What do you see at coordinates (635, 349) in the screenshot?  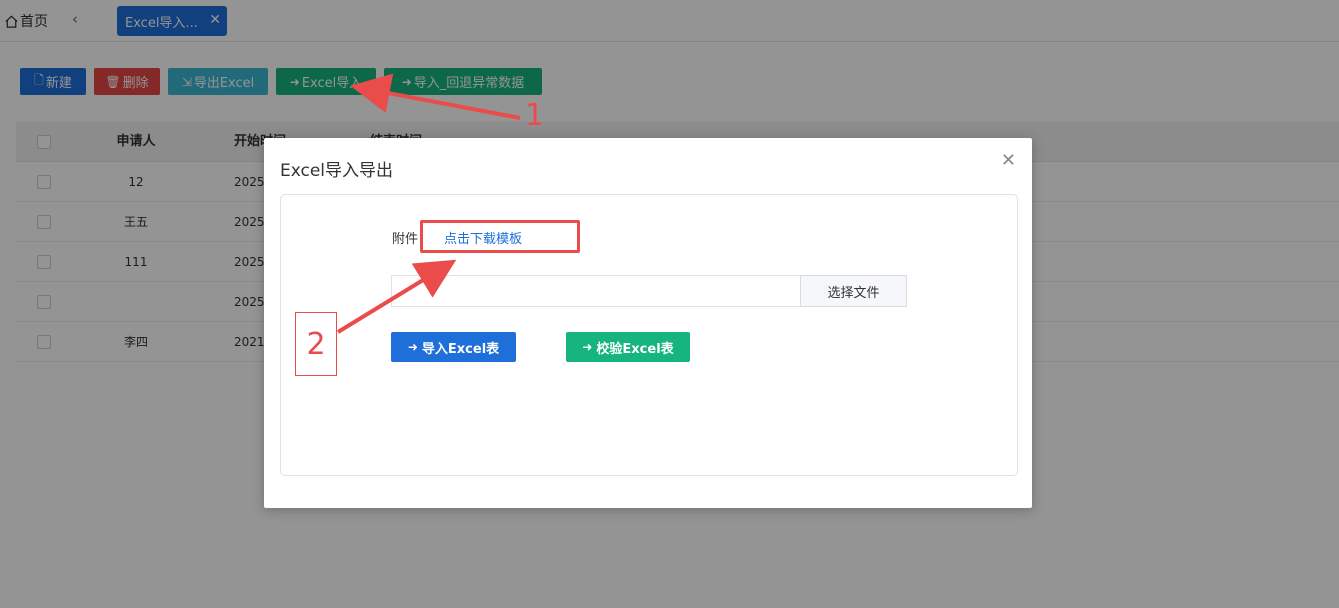 I see `verify-excel-label: 校验Excel表` at bounding box center [635, 349].